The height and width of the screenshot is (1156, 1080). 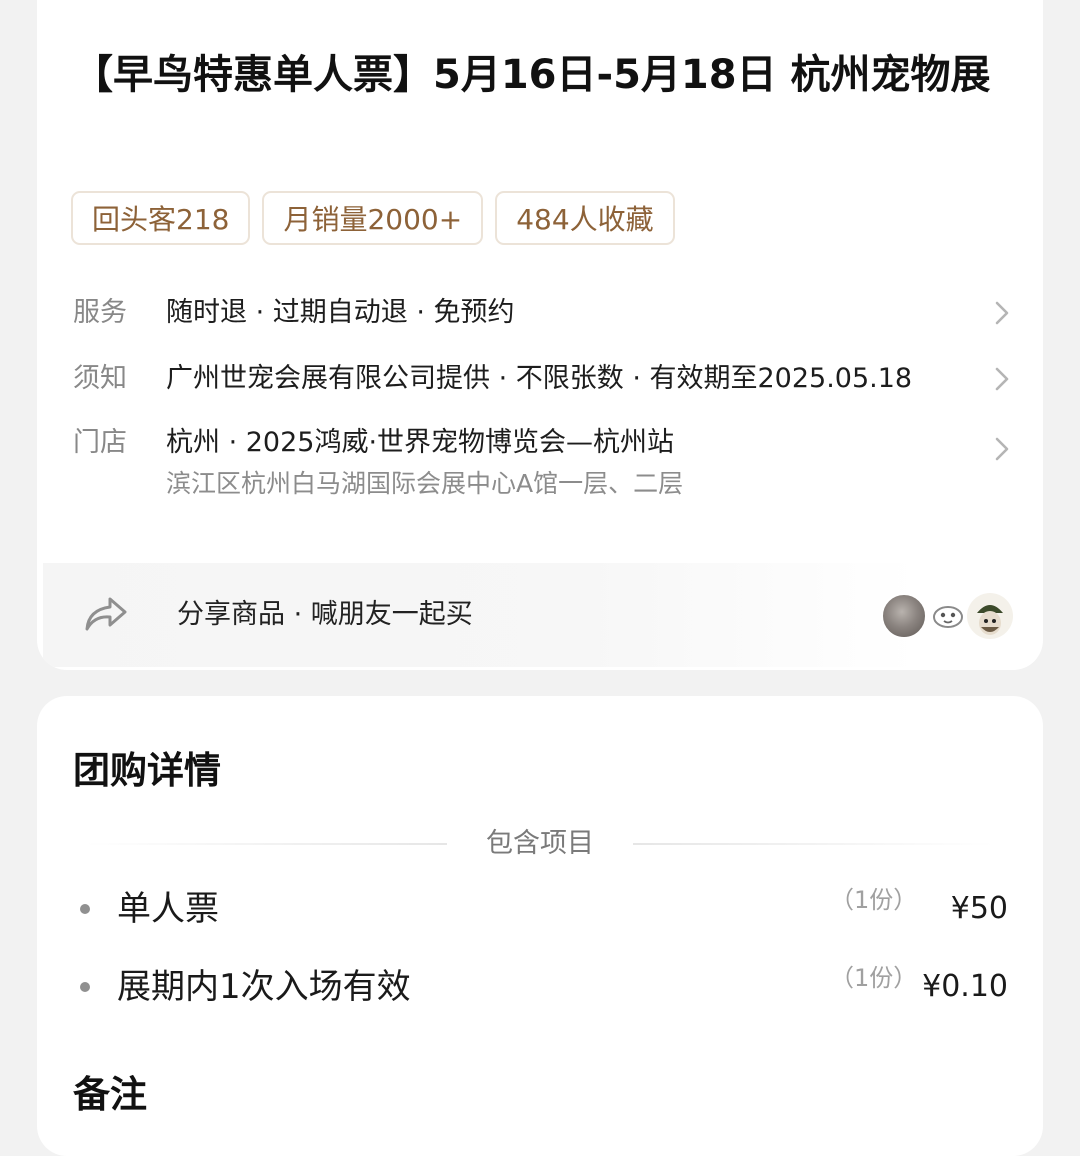 I want to click on tag-returning-customers: 回头客218, so click(x=161, y=218).